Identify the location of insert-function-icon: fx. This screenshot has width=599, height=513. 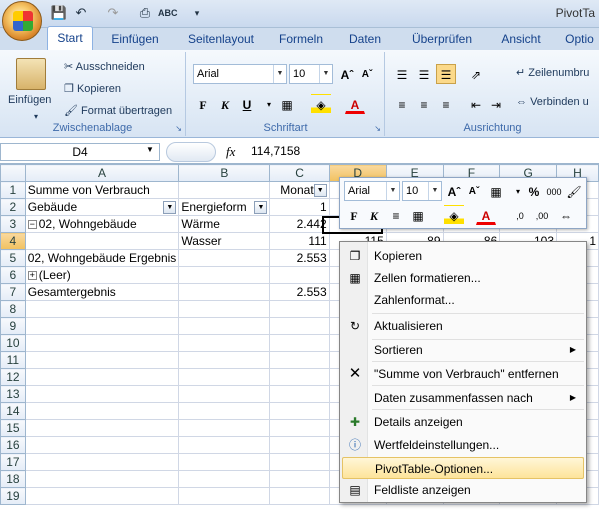
(230, 152).